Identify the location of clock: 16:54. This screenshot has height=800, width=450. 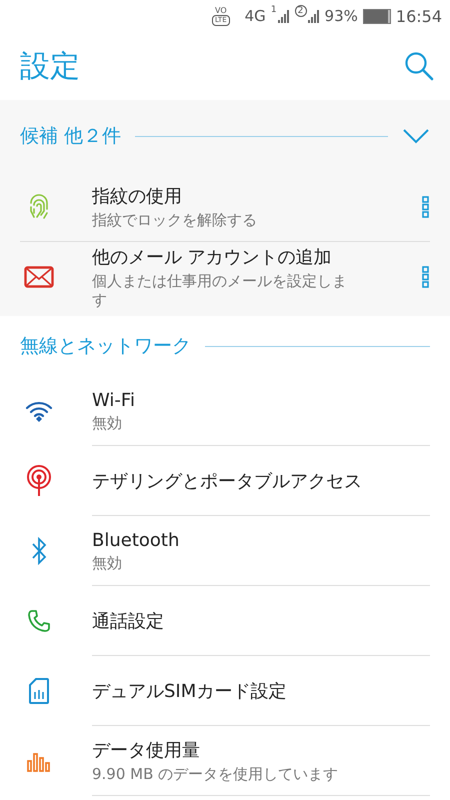
(419, 16).